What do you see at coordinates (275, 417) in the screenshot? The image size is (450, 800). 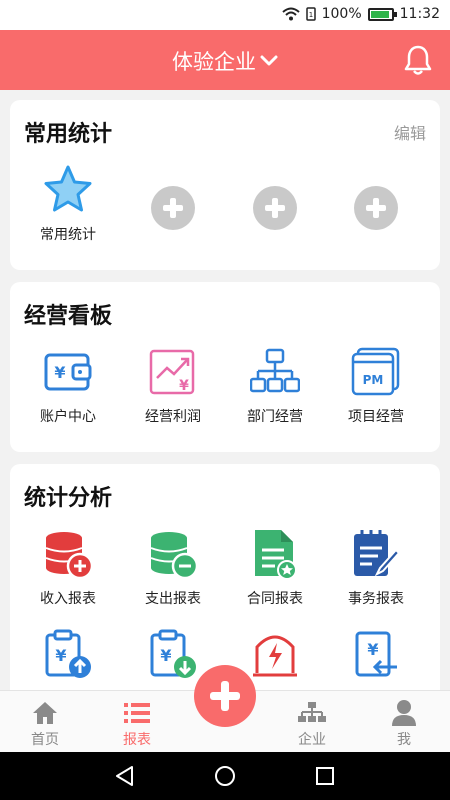 I see `dashboard-item-label: 部门经营` at bounding box center [275, 417].